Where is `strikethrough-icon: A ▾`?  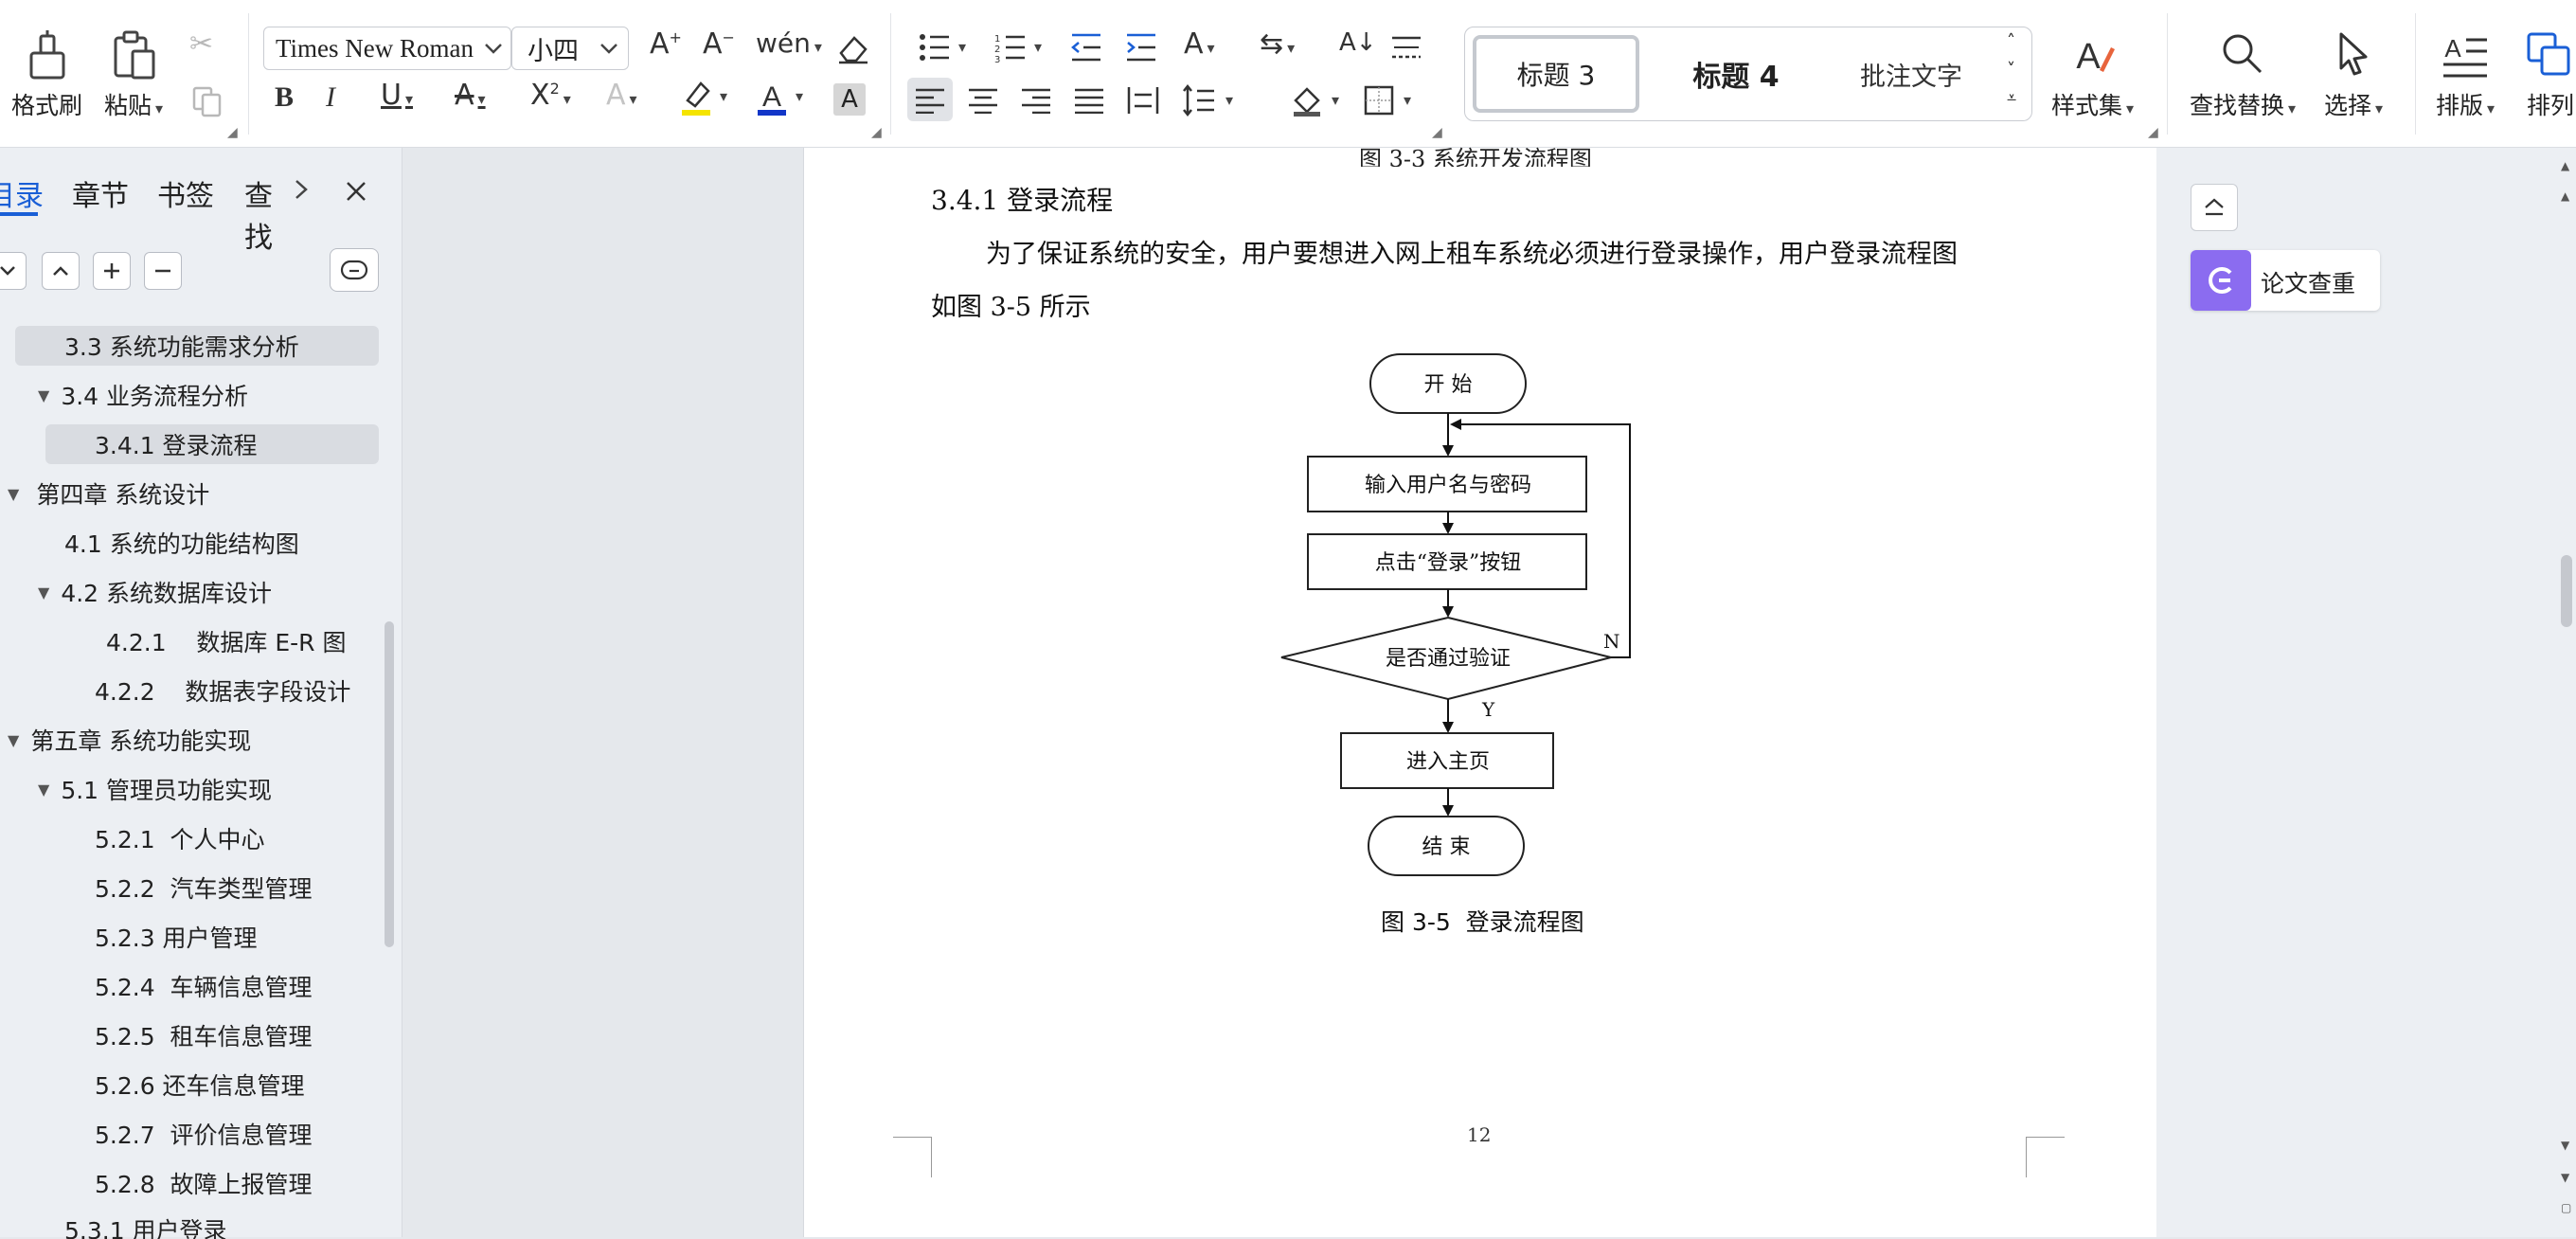
strikethrough-icon: A ▾ is located at coordinates (470, 95).